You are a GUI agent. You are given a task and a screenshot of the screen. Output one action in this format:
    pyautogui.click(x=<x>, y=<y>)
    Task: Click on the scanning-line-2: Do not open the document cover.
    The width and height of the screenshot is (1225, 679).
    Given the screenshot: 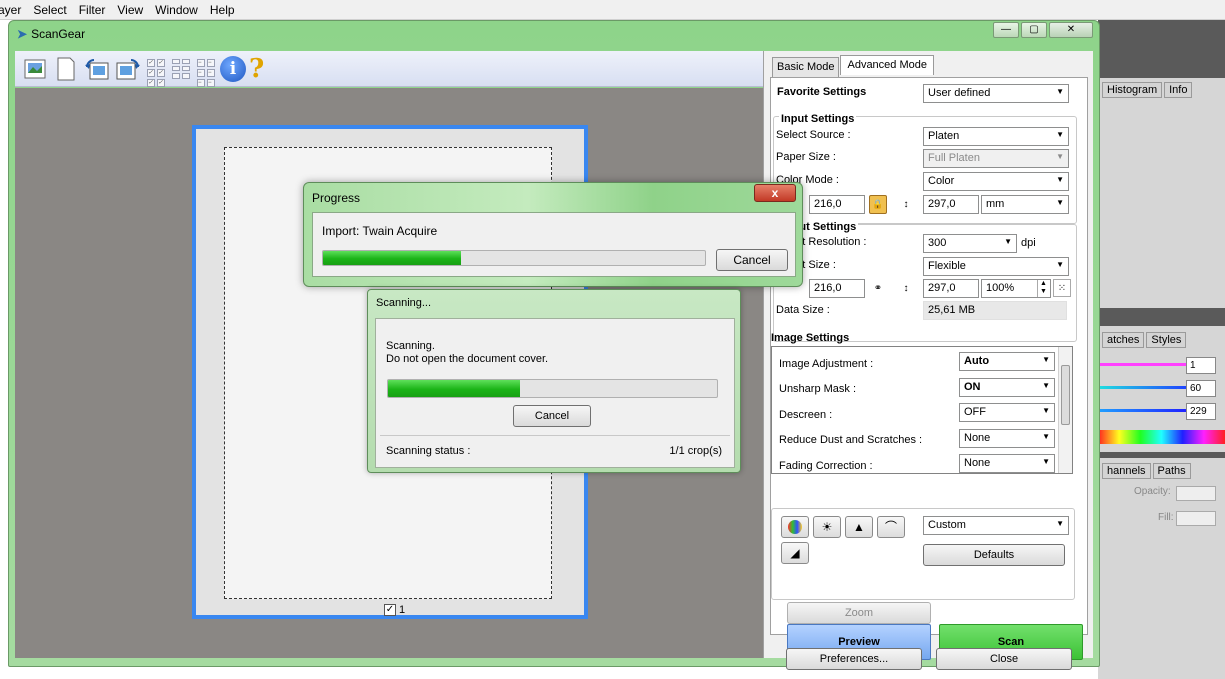 What is the action you would take?
    pyautogui.click(x=467, y=359)
    